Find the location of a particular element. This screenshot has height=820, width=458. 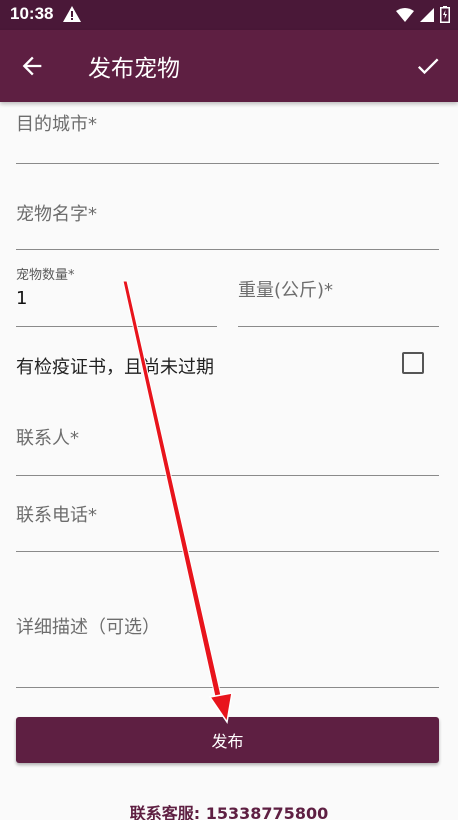

wifi-icon is located at coordinates (405, 16).